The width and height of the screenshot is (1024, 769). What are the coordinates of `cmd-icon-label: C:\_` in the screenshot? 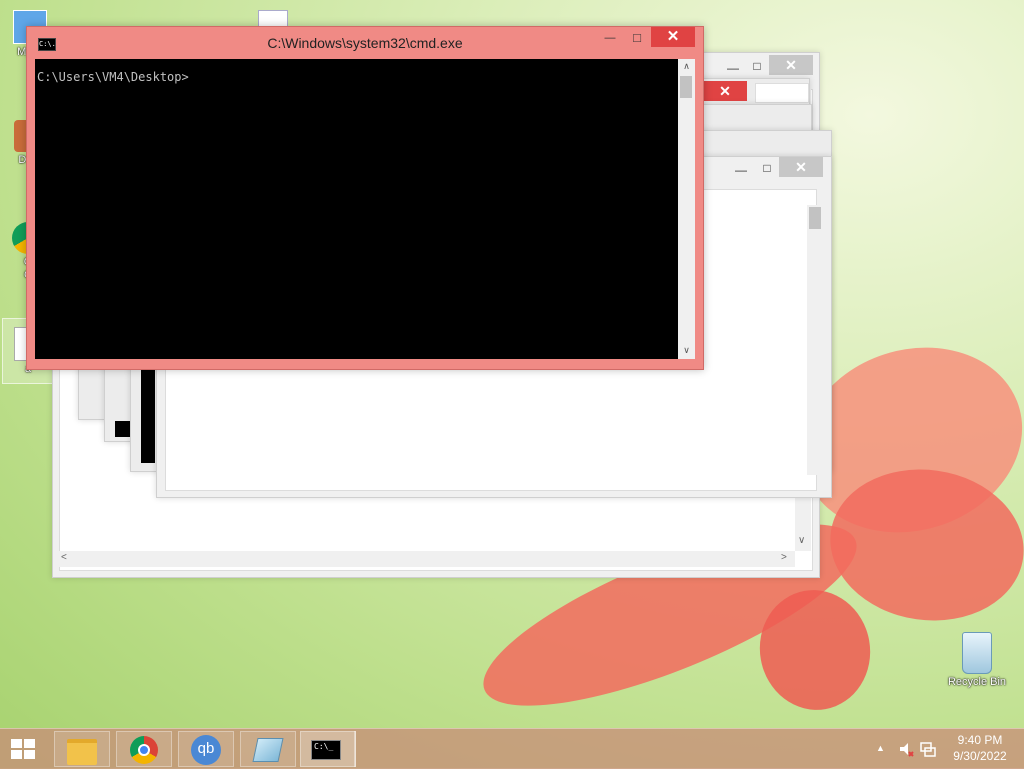 It's located at (324, 746).